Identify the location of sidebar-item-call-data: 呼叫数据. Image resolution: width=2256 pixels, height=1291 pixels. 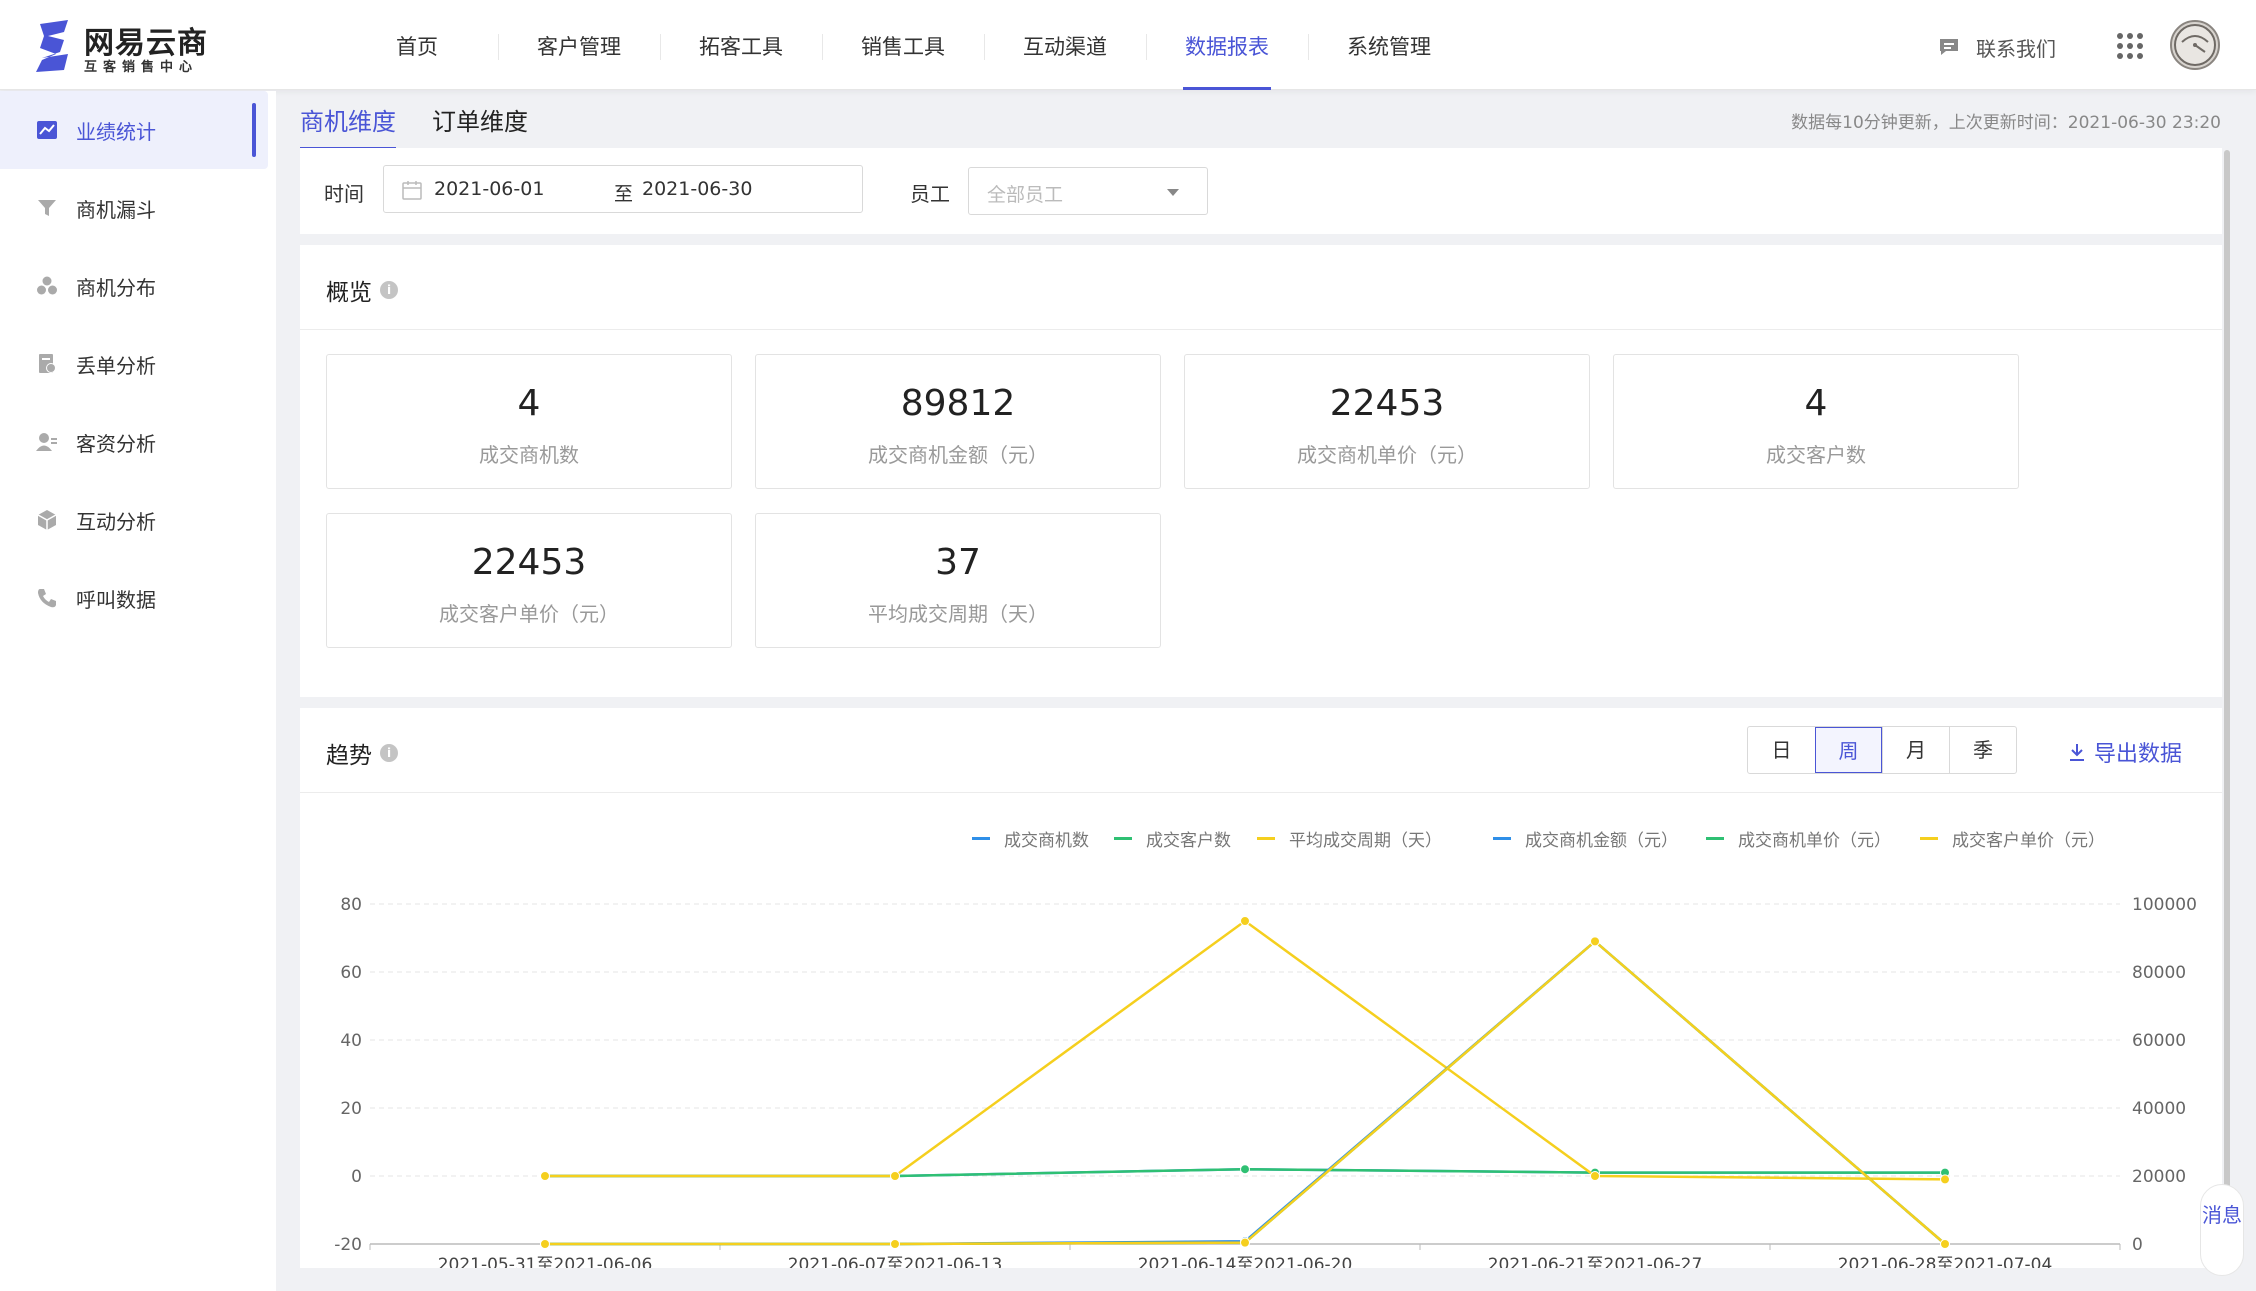
(138, 598).